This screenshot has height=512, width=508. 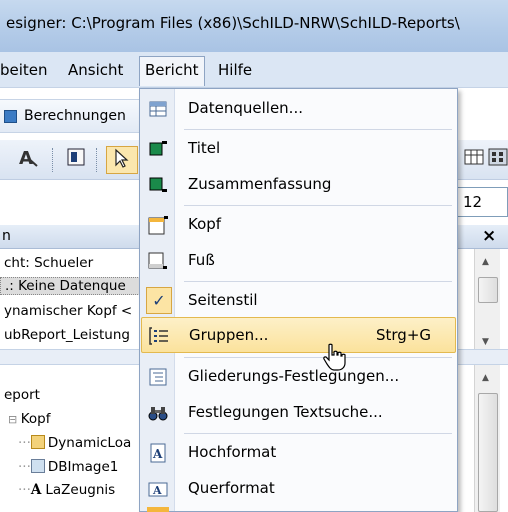 I want to click on pattern-tool-icon, so click(x=496, y=160).